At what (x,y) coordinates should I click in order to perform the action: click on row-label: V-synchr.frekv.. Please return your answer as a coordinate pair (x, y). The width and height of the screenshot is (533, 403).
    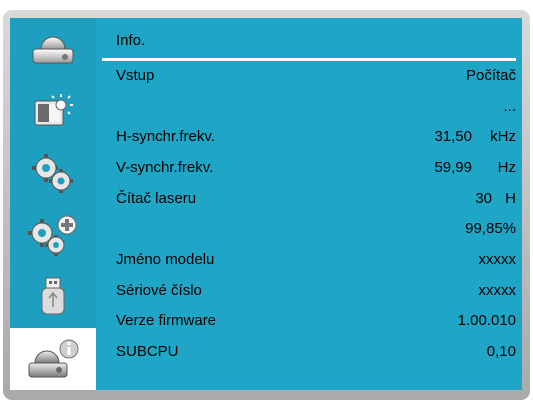
    Looking at the image, I should click on (165, 167).